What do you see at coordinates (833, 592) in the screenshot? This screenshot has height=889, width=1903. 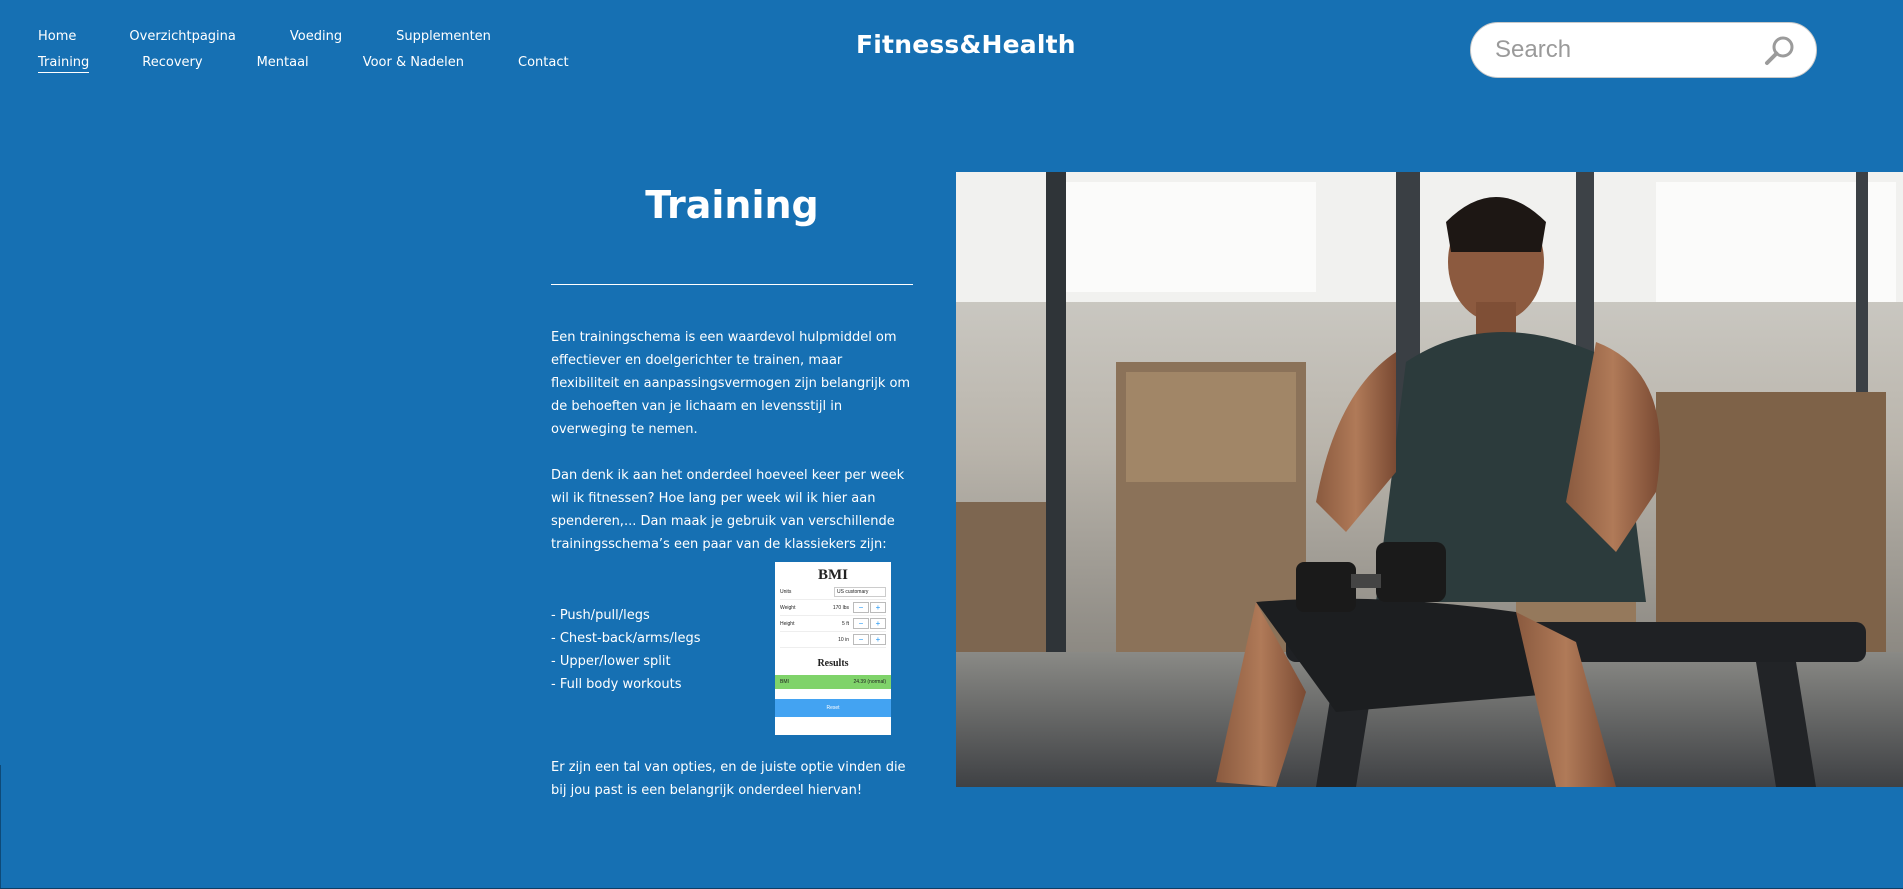 I see `bmi-units-row: Units US customary` at bounding box center [833, 592].